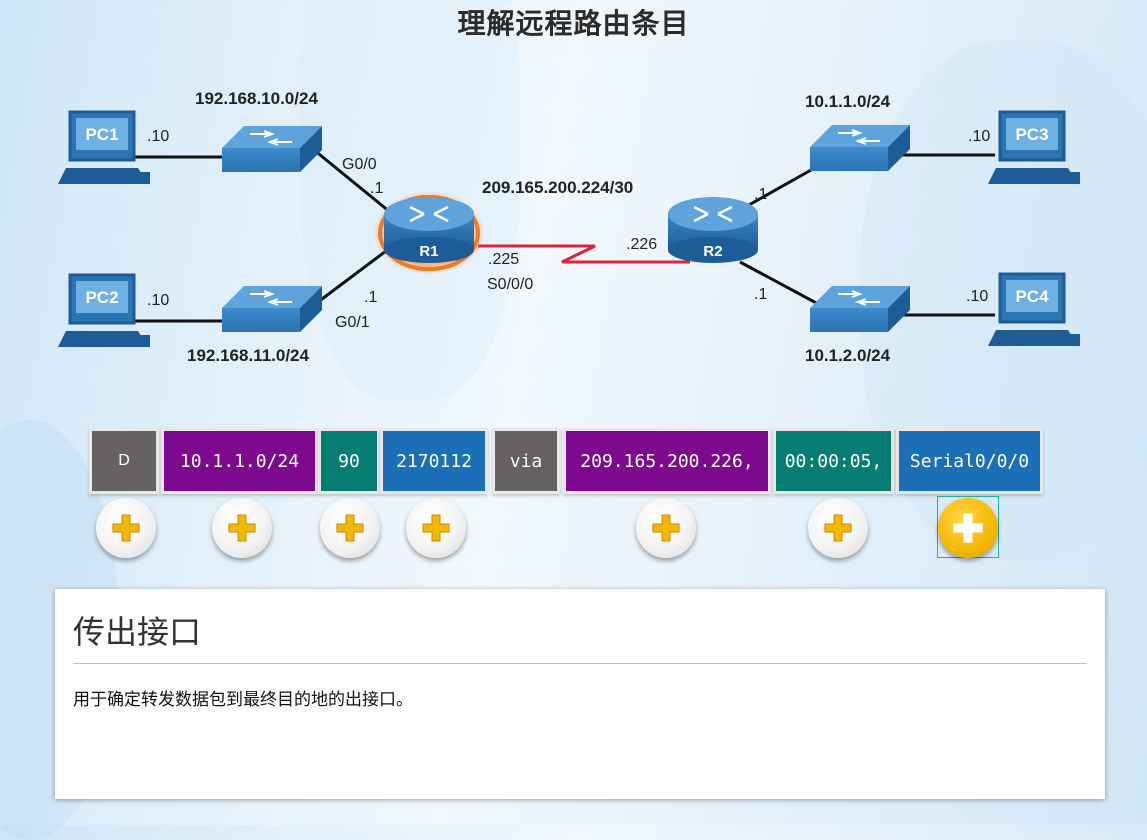 The image size is (1147, 840). What do you see at coordinates (256, 98) in the screenshot?
I see `network-label: 192.168.10.0/24` at bounding box center [256, 98].